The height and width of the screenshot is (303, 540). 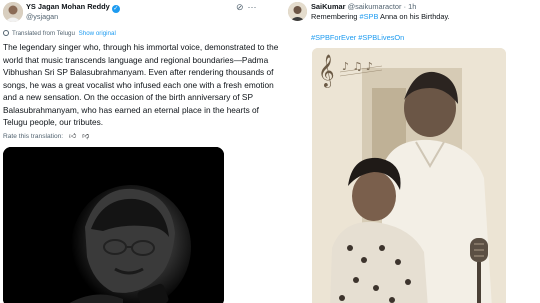 What do you see at coordinates (240, 7) in the screenshot?
I see `grok-icon: ⊘` at bounding box center [240, 7].